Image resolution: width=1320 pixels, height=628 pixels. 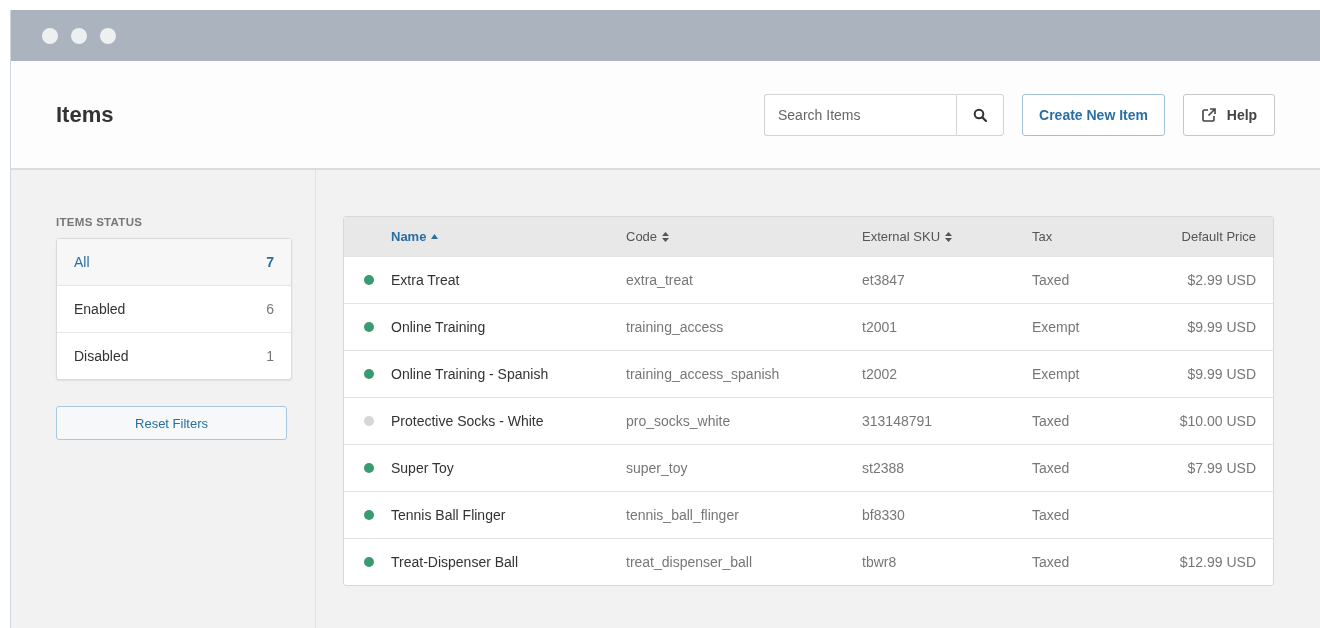 What do you see at coordinates (808, 514) in the screenshot?
I see `table-row: Tennis Ball Flinger tennis_ball_flinger bf8330 Taxed` at bounding box center [808, 514].